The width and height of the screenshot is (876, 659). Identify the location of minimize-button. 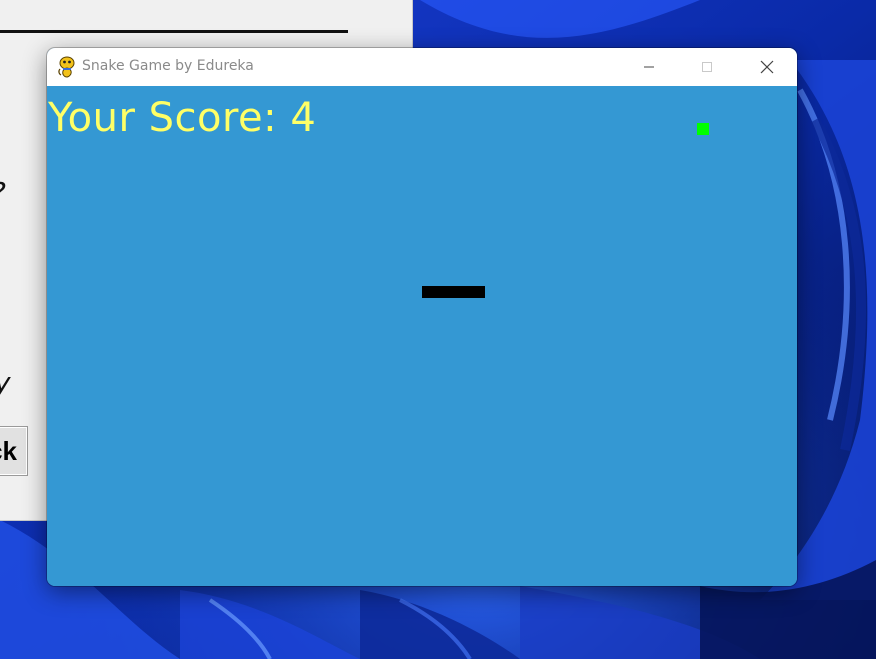
(649, 67).